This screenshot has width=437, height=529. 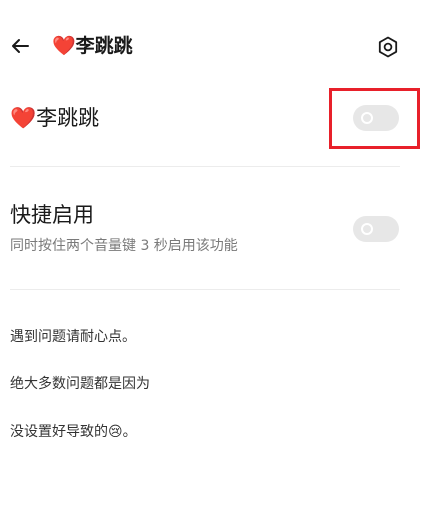 I want to click on back-button, so click(x=20, y=46).